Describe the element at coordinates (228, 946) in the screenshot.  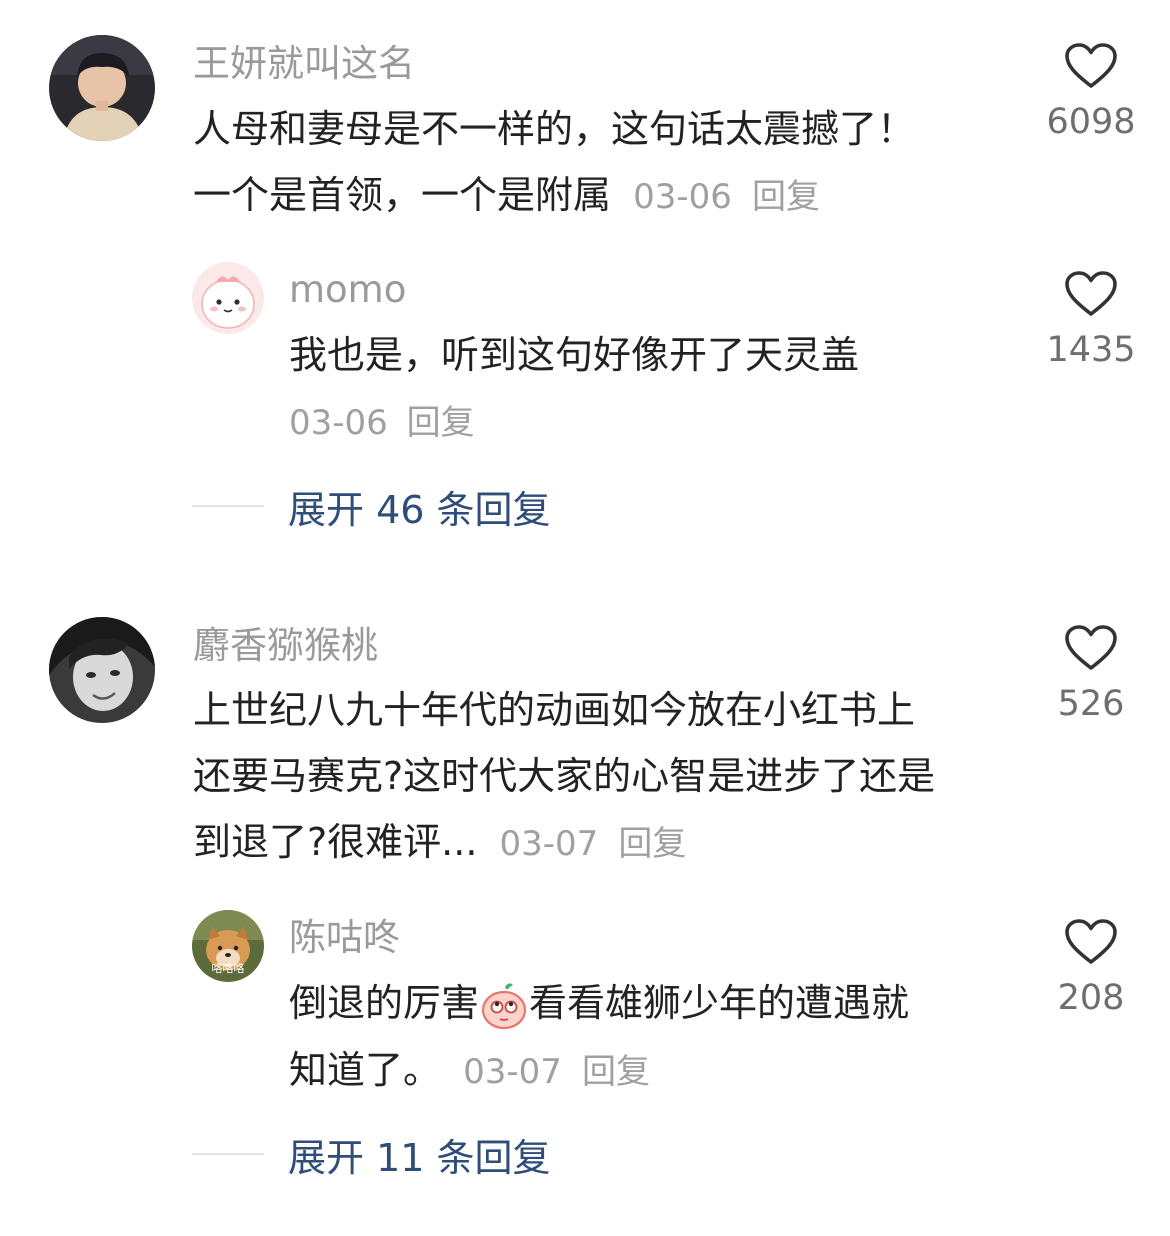
I see `avatar: 咯咯咯` at that location.